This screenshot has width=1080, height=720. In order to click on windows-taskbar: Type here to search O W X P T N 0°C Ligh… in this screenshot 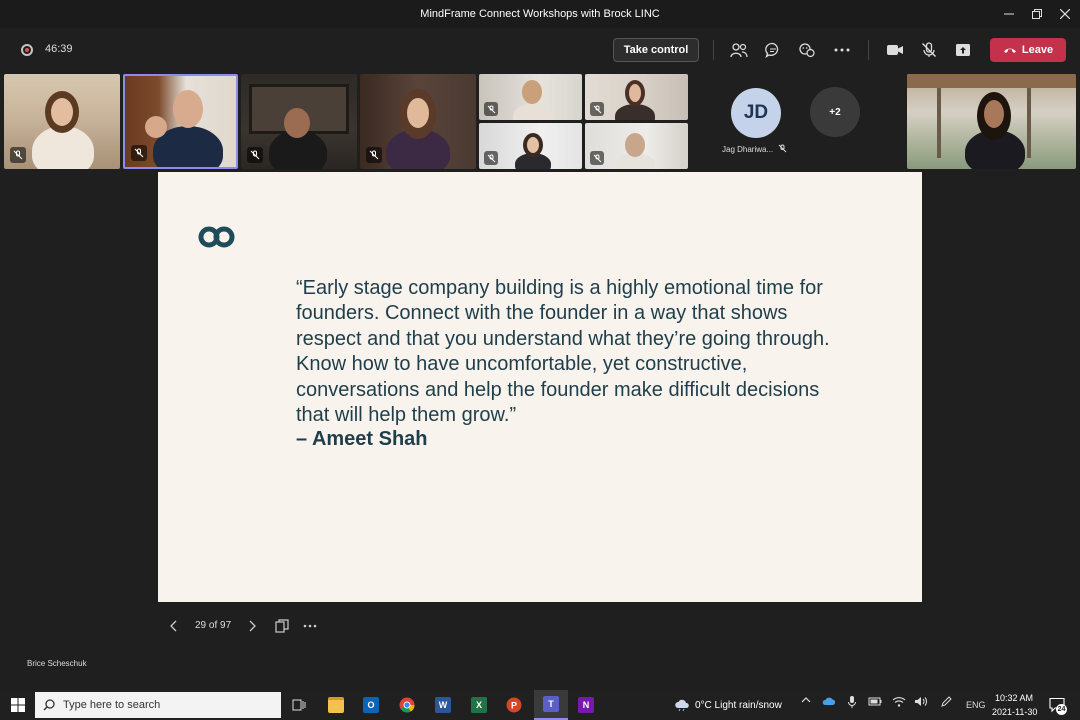, I will do `click(540, 705)`.